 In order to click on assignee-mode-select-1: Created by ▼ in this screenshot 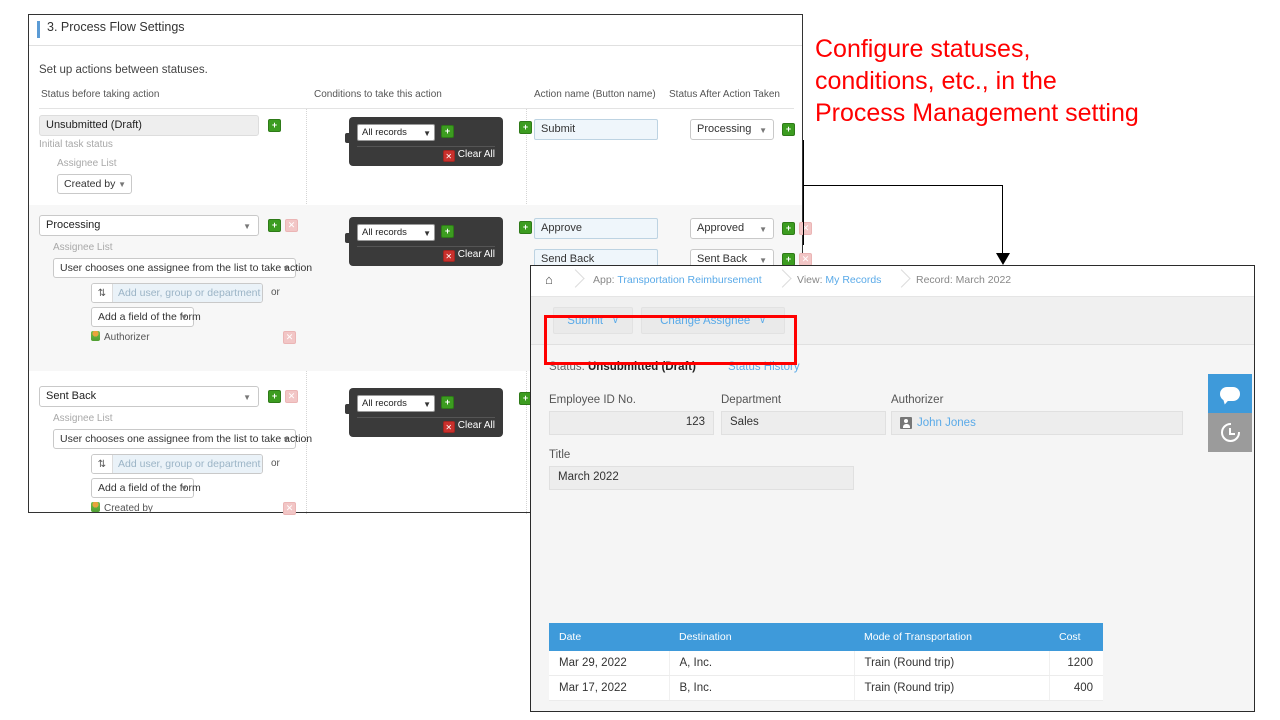, I will do `click(94, 184)`.